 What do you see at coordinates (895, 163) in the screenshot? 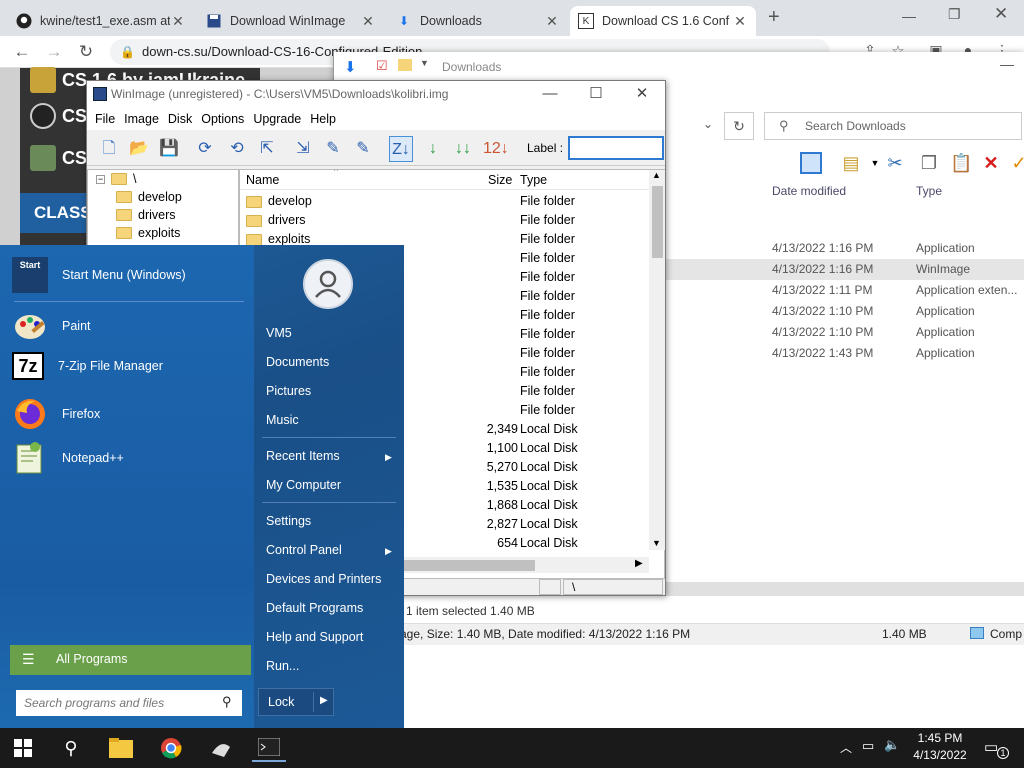
I see `cut-icon: ✂` at bounding box center [895, 163].